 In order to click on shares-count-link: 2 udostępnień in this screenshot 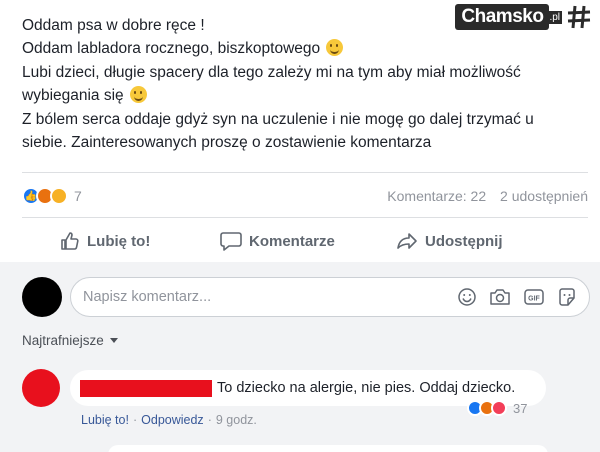, I will do `click(544, 196)`.